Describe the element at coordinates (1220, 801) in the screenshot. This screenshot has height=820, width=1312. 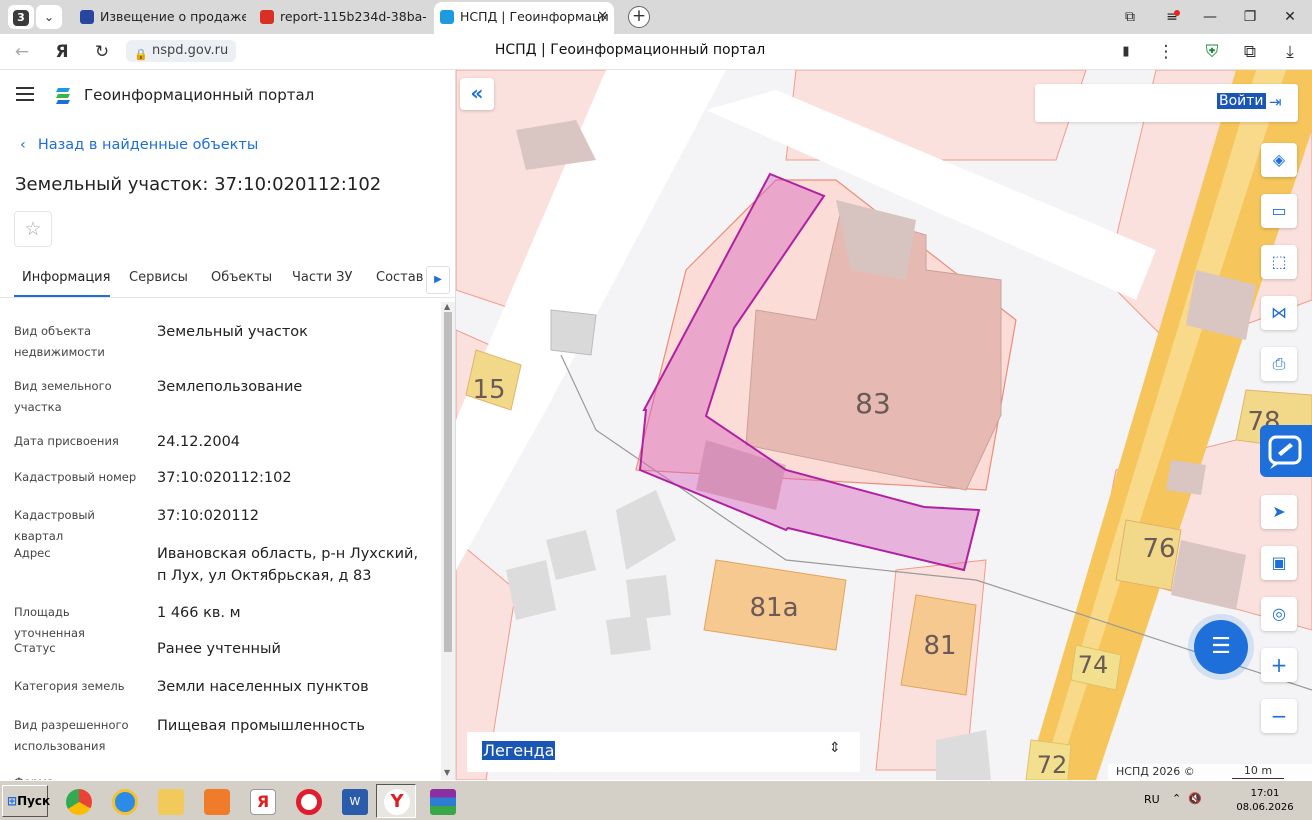
I see `system-tray: RU ⌃ 🔇 17:01 08.06.2026` at that location.